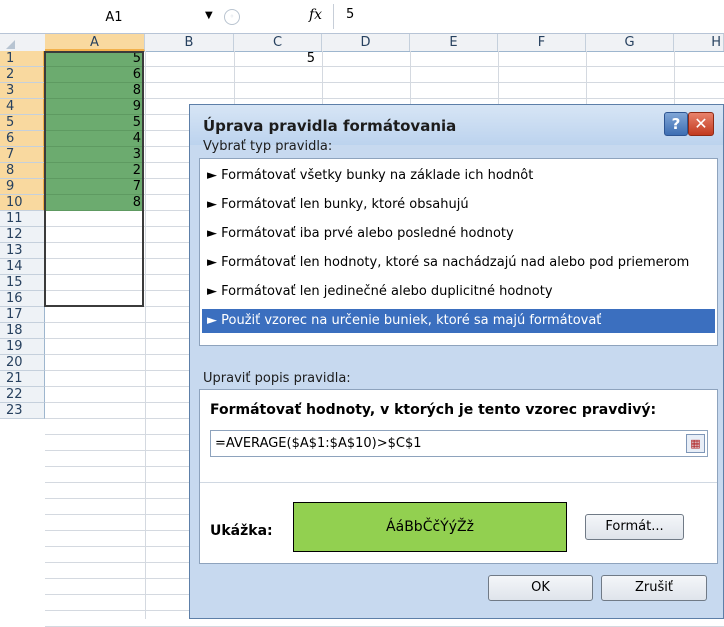  Describe the element at coordinates (114, 18) in the screenshot. I see `name-box: A1` at that location.